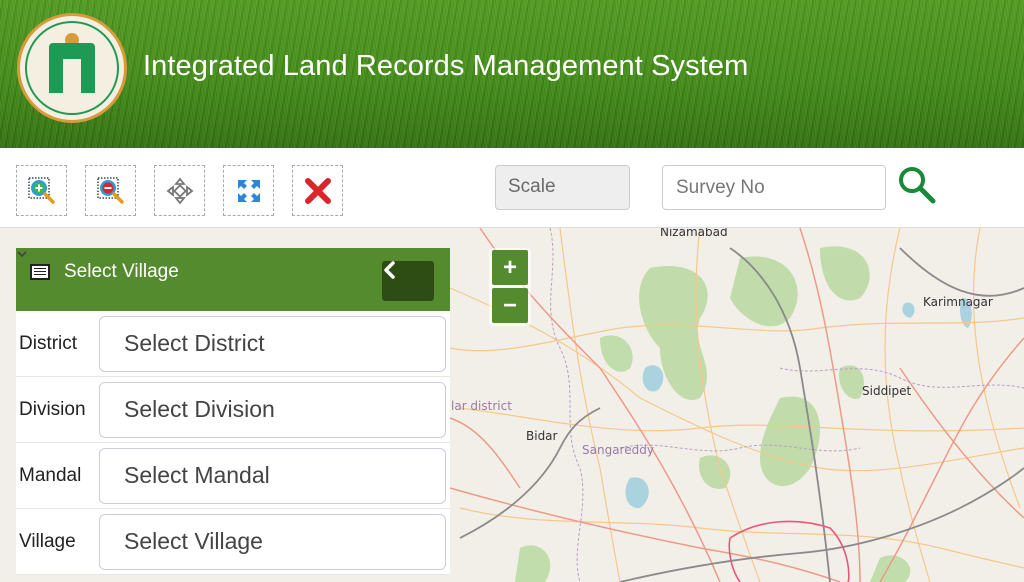  I want to click on chevron-left-icon, so click(389, 270).